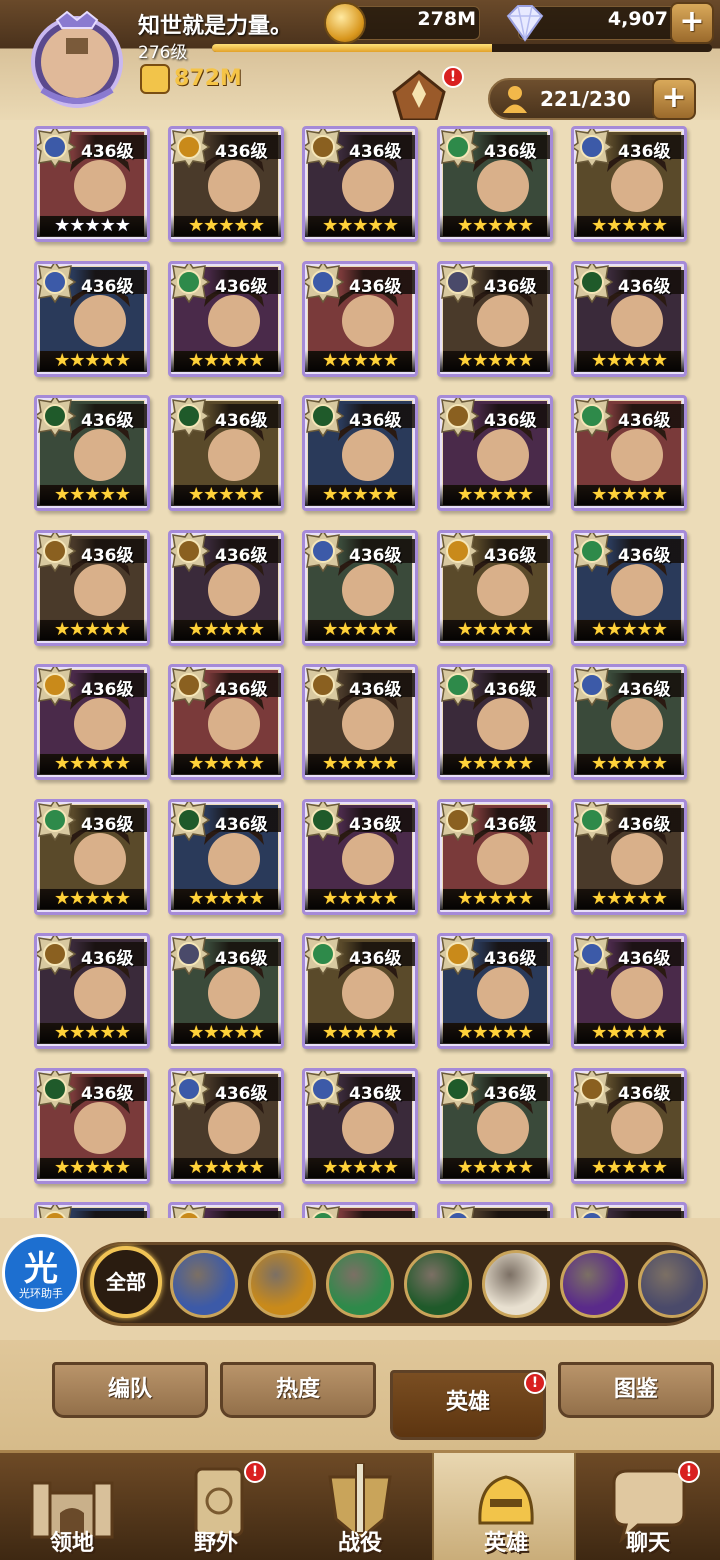 The width and height of the screenshot is (720, 1560). I want to click on nav-chat: 聊天 !, so click(648, 1506).